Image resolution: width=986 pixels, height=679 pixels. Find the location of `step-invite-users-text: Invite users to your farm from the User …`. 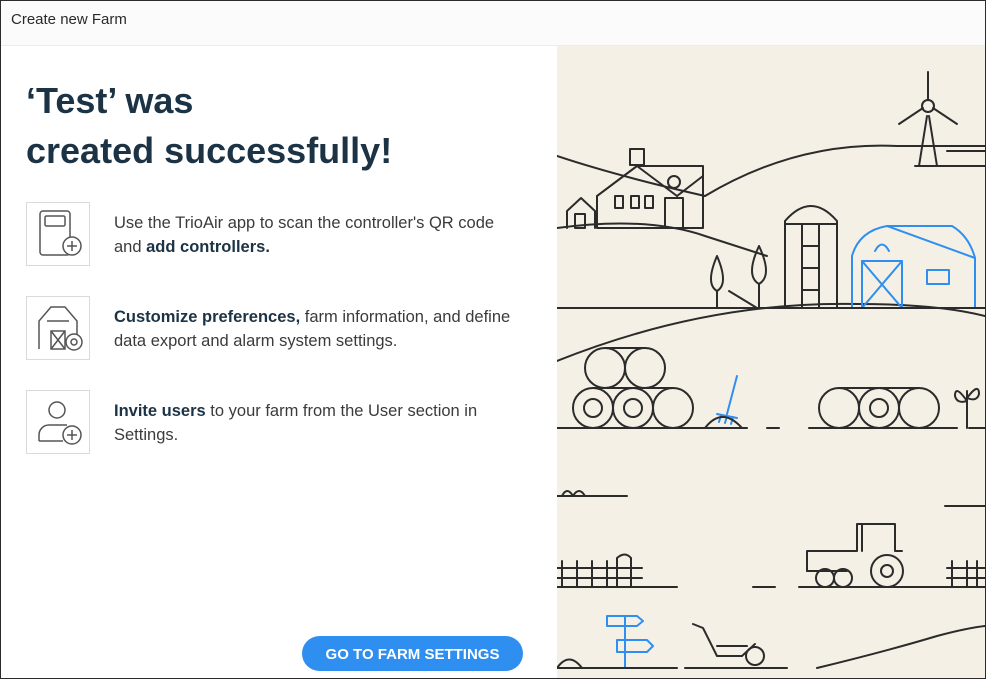

step-invite-users-text: Invite users to your farm from the User … is located at coordinates (296, 423).